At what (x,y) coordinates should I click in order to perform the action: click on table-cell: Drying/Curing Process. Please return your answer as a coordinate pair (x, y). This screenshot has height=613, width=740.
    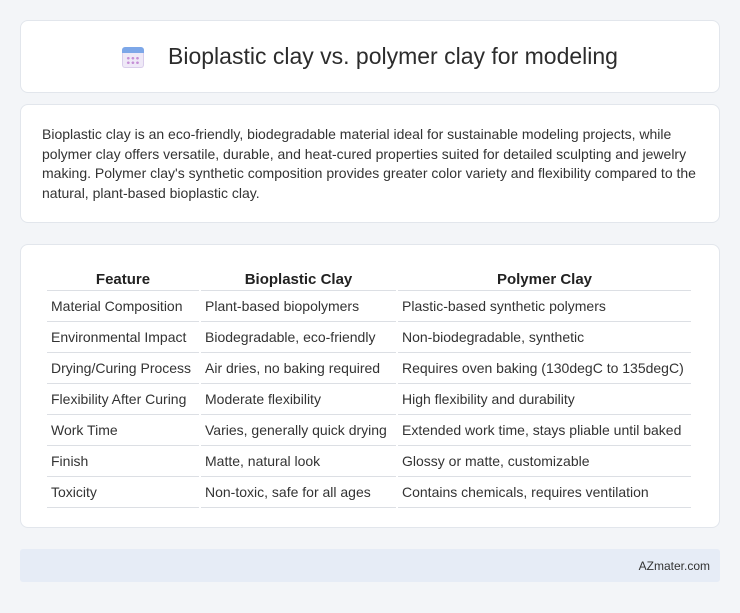
    Looking at the image, I should click on (123, 368).